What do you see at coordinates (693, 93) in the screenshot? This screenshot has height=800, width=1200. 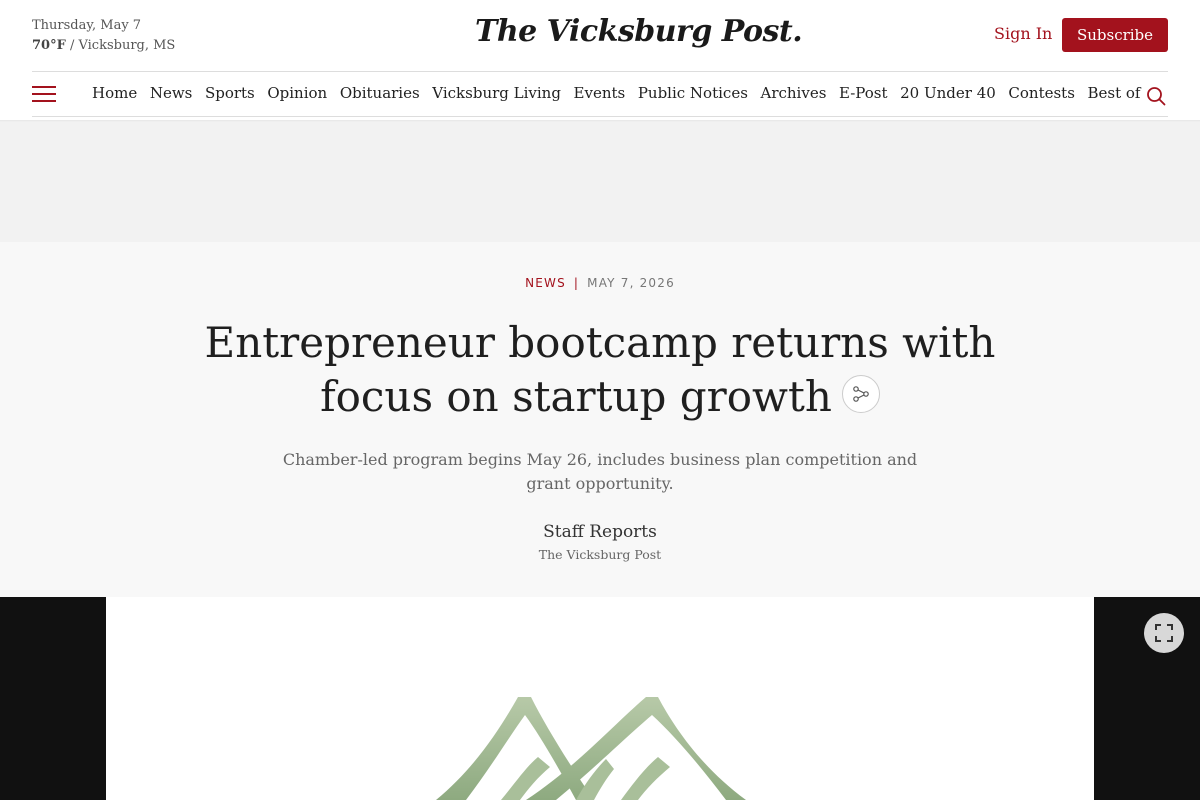 I see `nav-item-public-notices: Public Notices` at bounding box center [693, 93].